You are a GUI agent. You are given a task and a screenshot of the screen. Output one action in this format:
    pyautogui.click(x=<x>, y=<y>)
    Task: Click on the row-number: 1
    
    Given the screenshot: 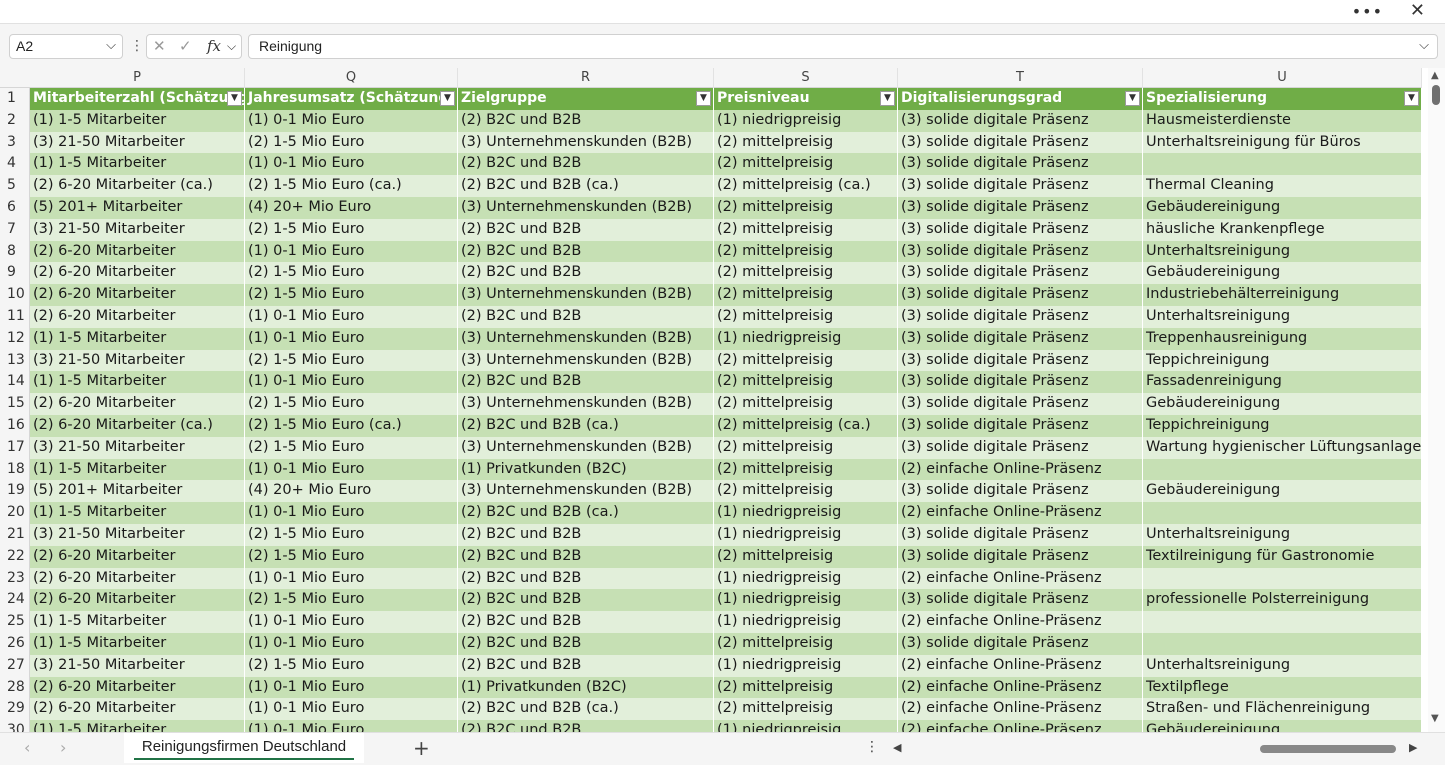 What is the action you would take?
    pyautogui.click(x=15, y=99)
    